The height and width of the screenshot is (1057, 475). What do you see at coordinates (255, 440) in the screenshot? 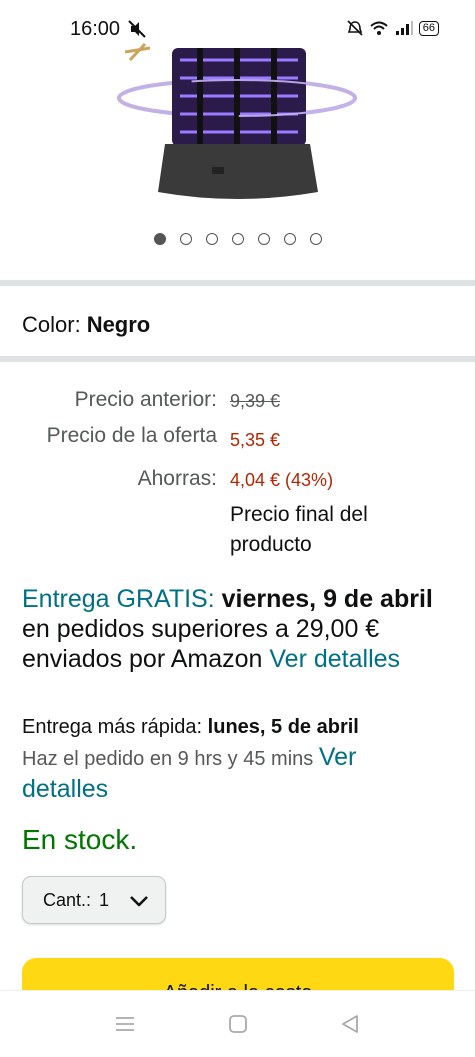
I see `deal-price-value: 5,35 €` at bounding box center [255, 440].